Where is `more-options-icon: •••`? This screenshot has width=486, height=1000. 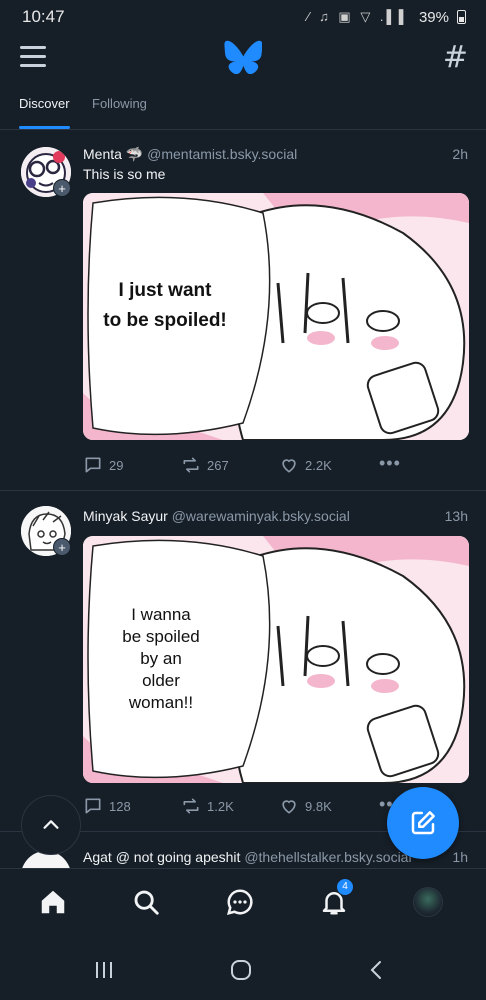 more-options-icon: ••• is located at coordinates (390, 463).